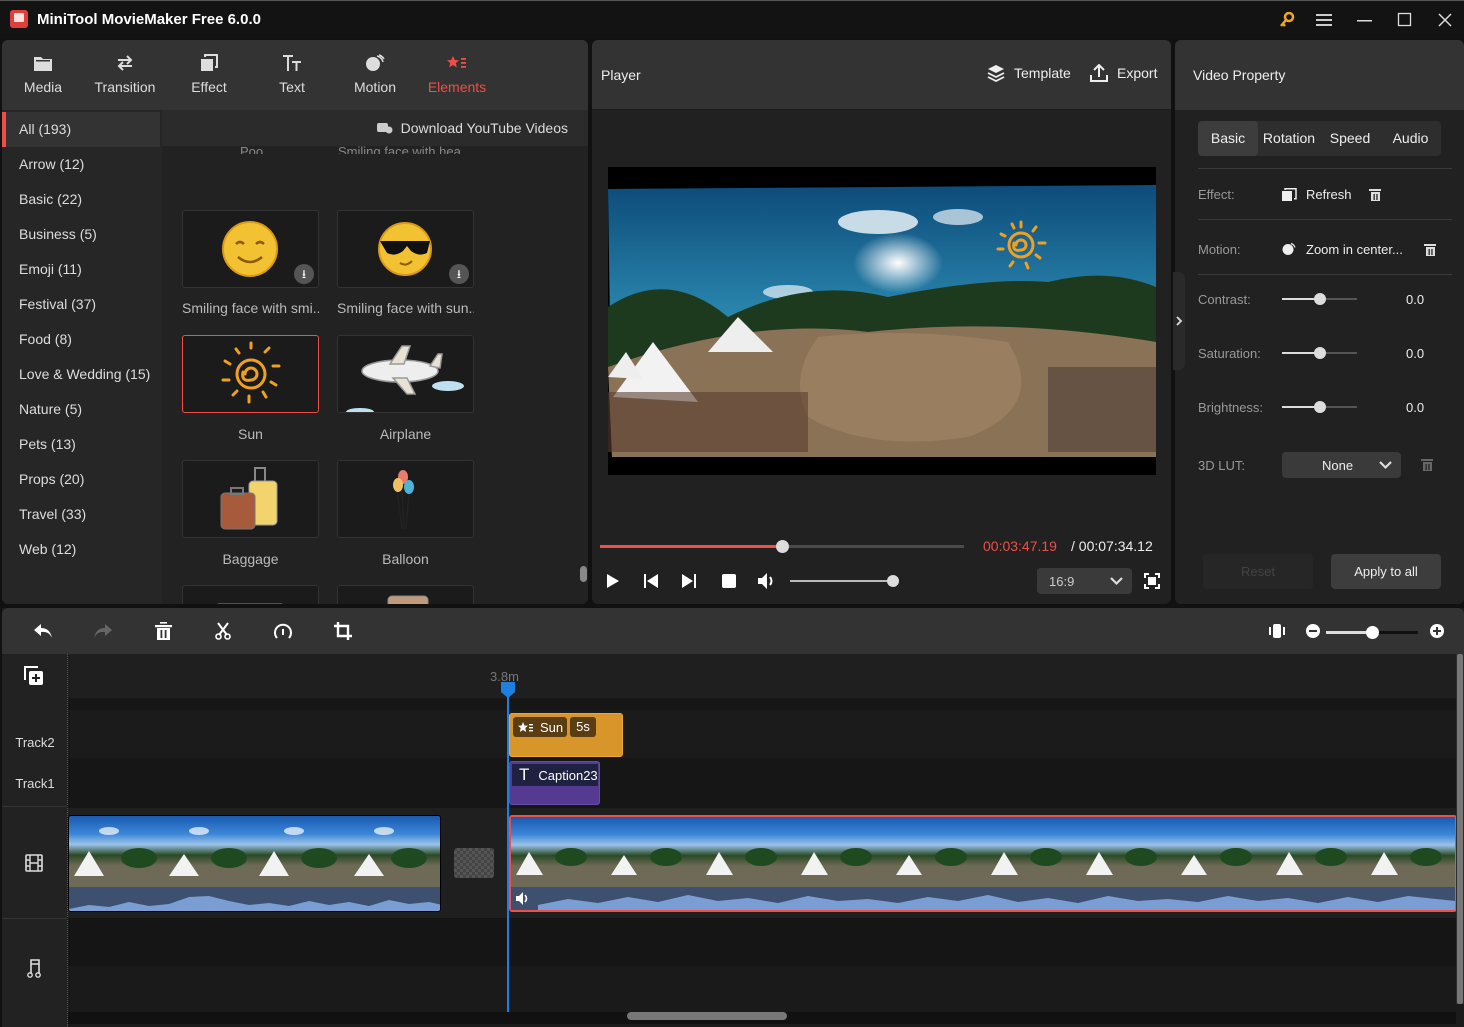  I want to click on category-item: Web (12), so click(81, 549).